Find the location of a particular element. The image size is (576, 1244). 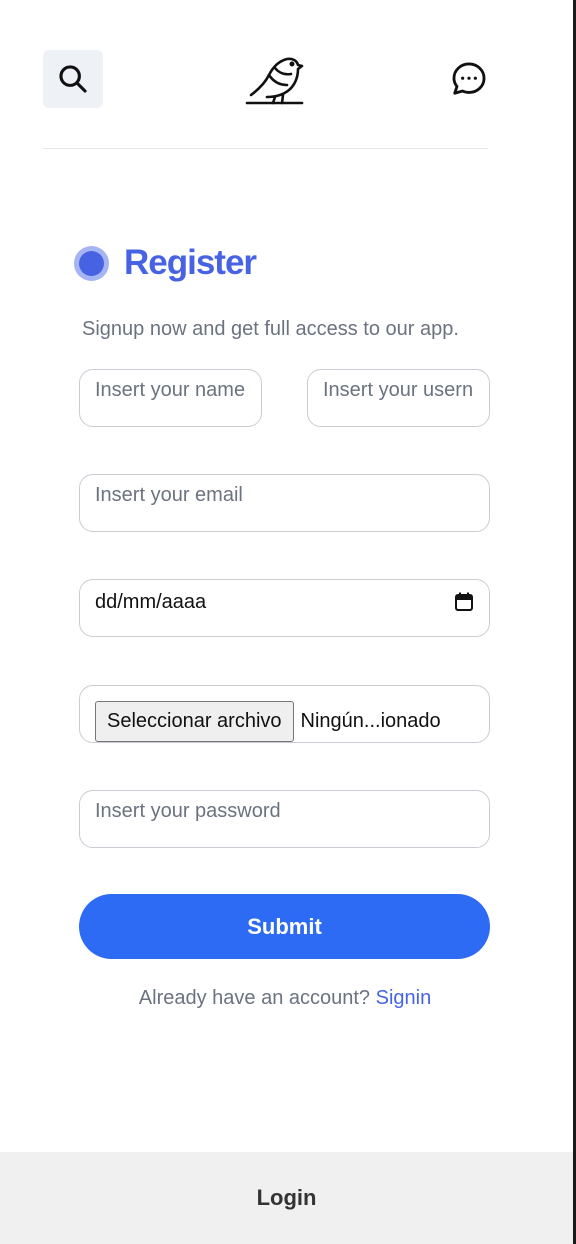

register-title-row: Register is located at coordinates (165, 263).